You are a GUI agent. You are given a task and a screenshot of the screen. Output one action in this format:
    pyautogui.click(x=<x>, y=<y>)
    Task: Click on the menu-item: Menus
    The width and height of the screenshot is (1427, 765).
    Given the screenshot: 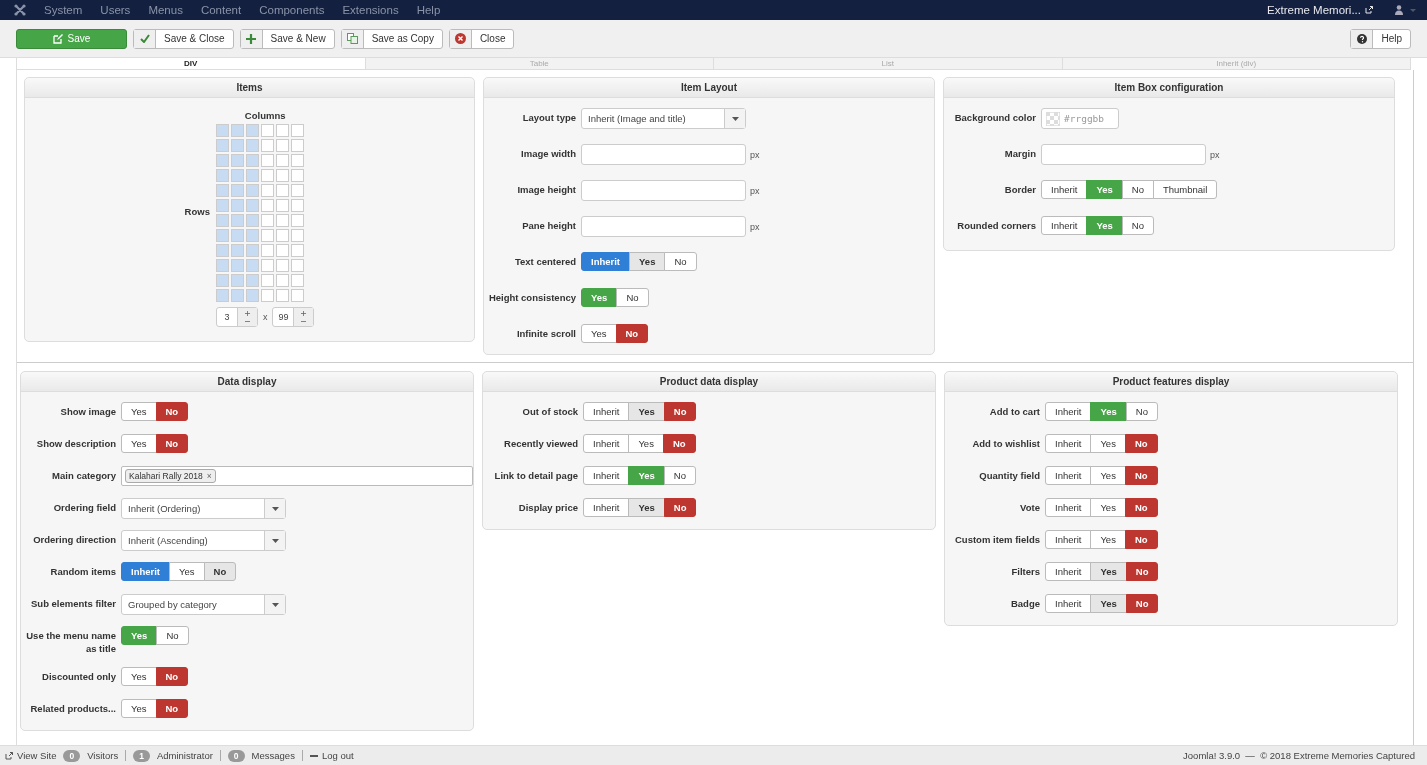 What is the action you would take?
    pyautogui.click(x=165, y=10)
    